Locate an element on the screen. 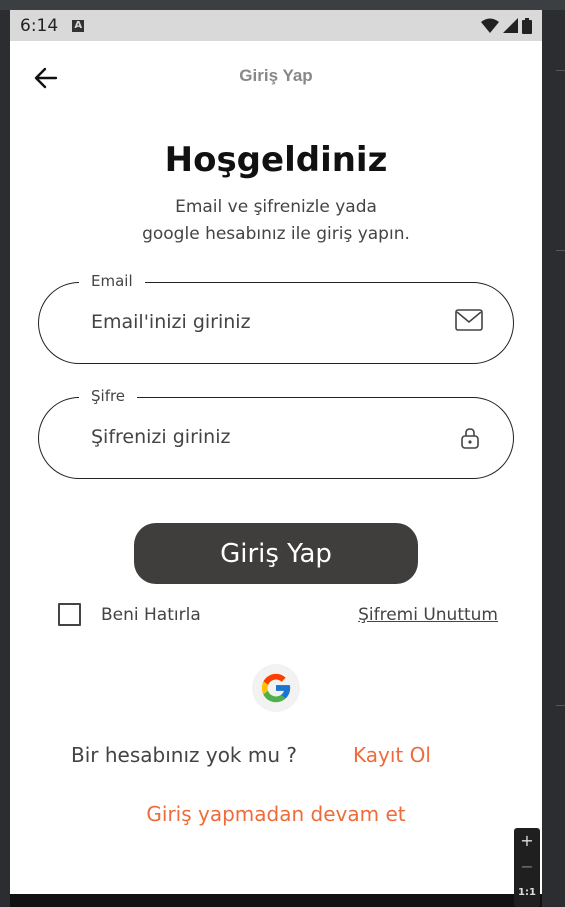 The image size is (565, 907). emulator-side-panel is located at coordinates (553, 458).